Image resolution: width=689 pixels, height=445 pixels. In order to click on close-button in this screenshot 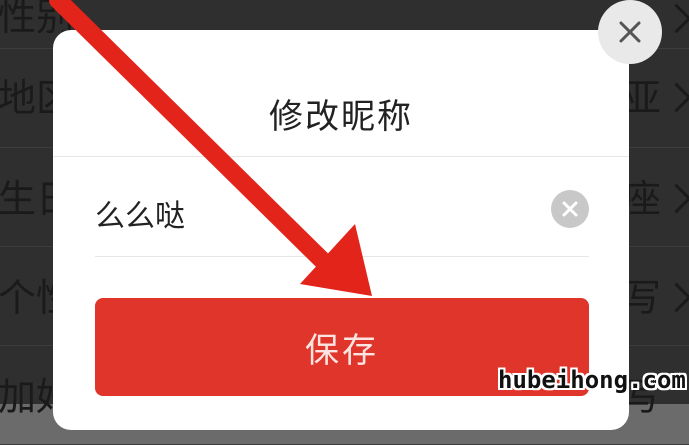, I will do `click(630, 32)`.